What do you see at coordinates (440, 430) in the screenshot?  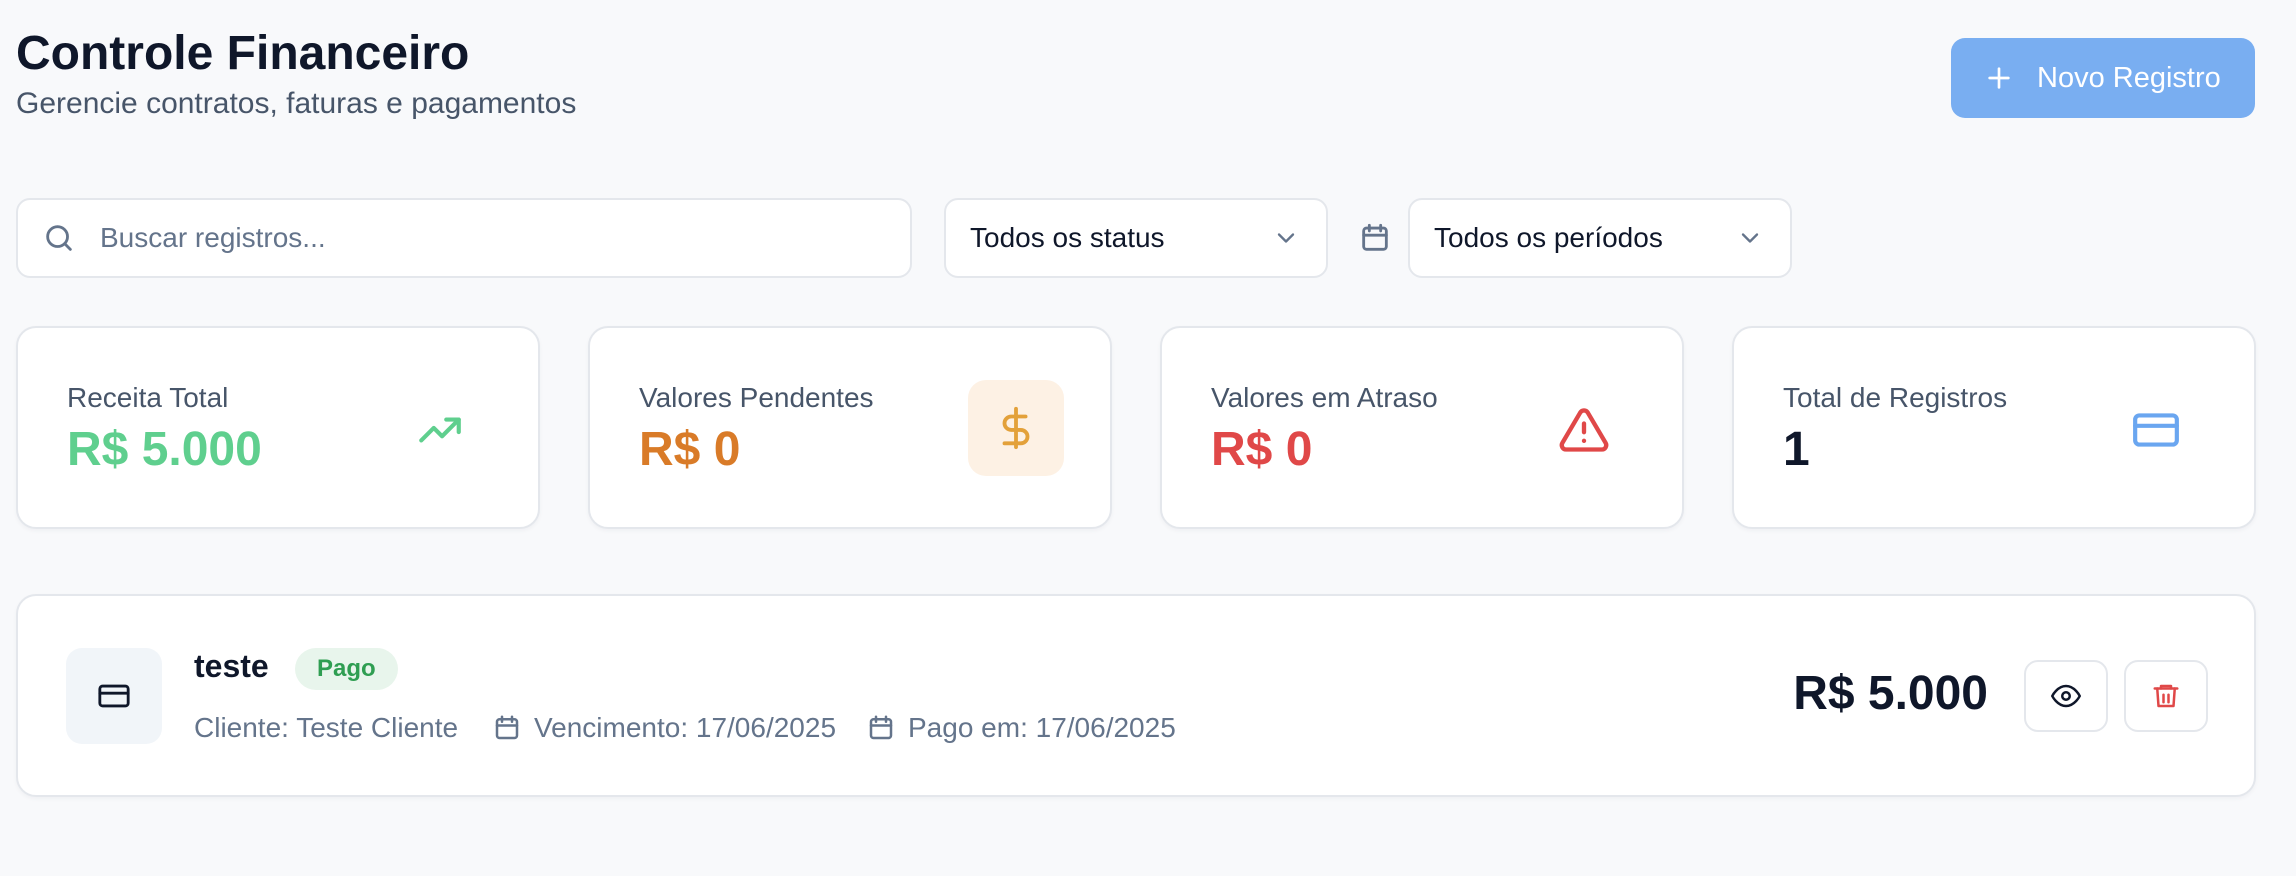 I see `trending-up-icon` at bounding box center [440, 430].